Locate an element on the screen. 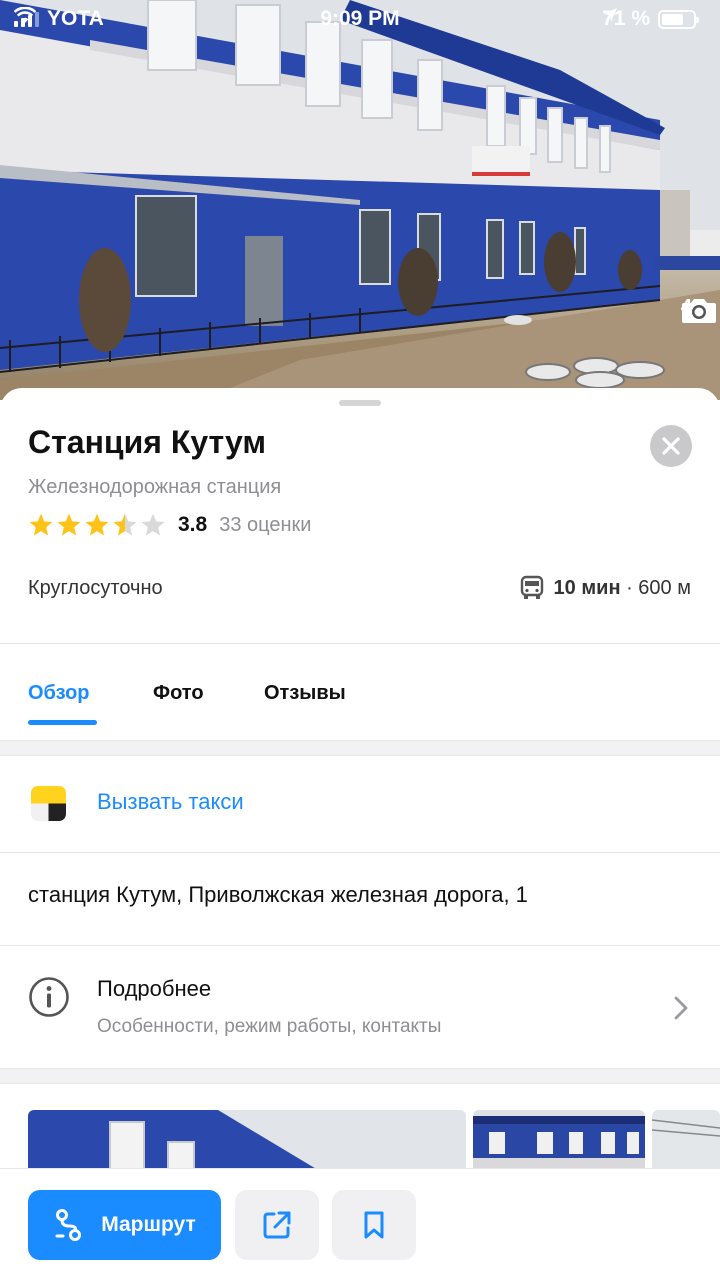 The image size is (720, 1280). route-button-label: Маршрут is located at coordinates (148, 1224).